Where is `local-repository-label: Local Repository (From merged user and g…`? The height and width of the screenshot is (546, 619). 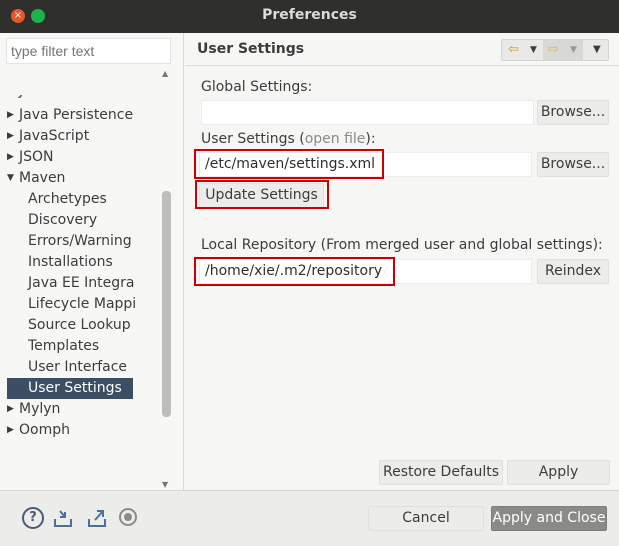
local-repository-label: Local Repository (From merged user and g… is located at coordinates (402, 245).